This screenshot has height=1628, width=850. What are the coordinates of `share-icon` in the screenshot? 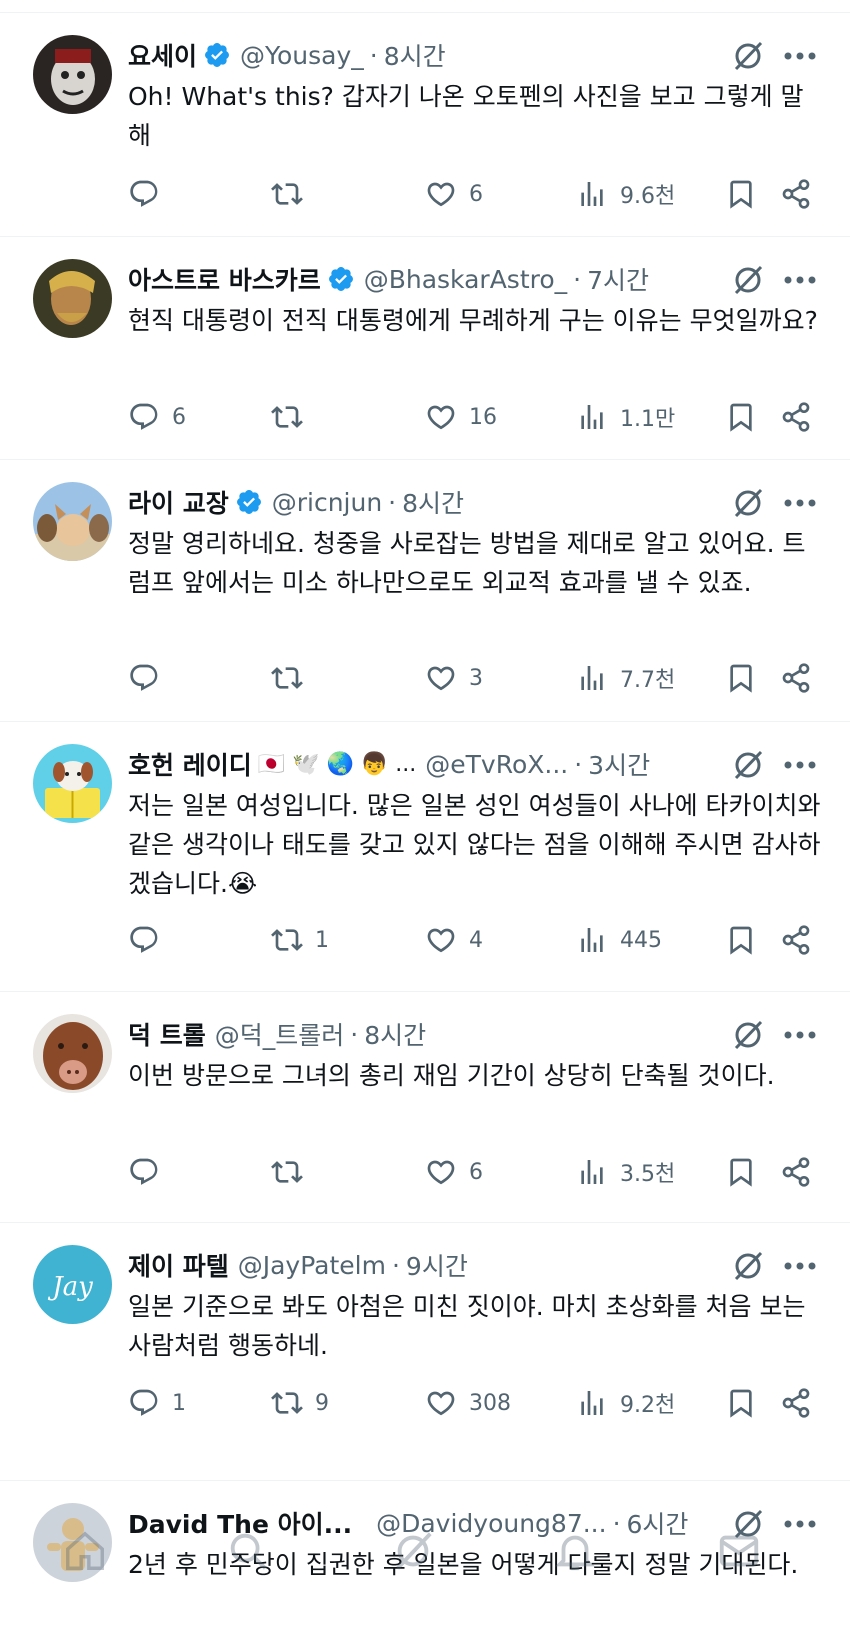 It's located at (796, 194).